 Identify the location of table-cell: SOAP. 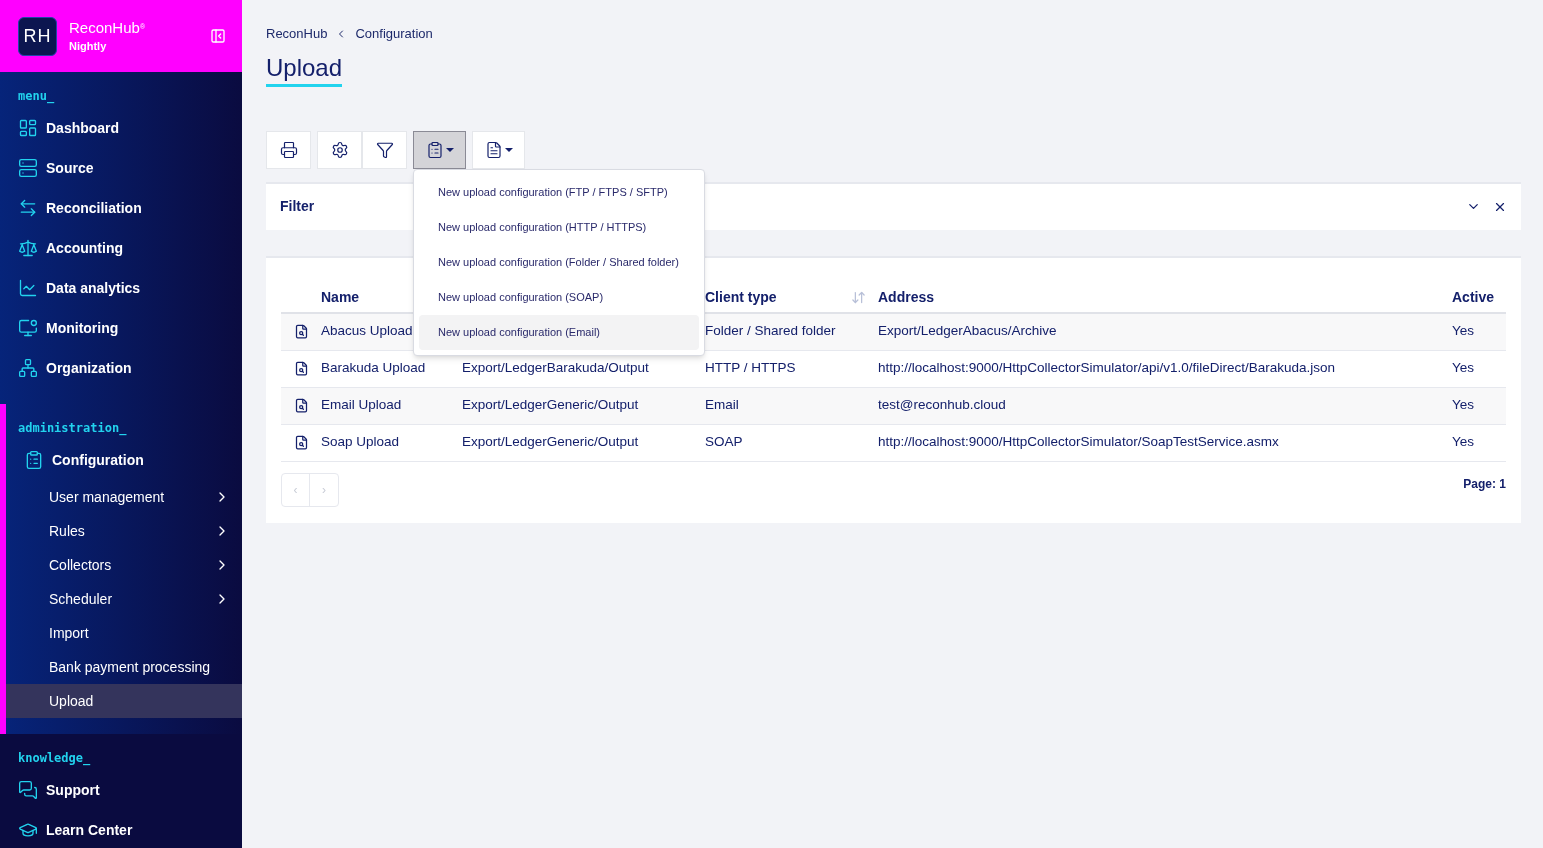
(724, 442).